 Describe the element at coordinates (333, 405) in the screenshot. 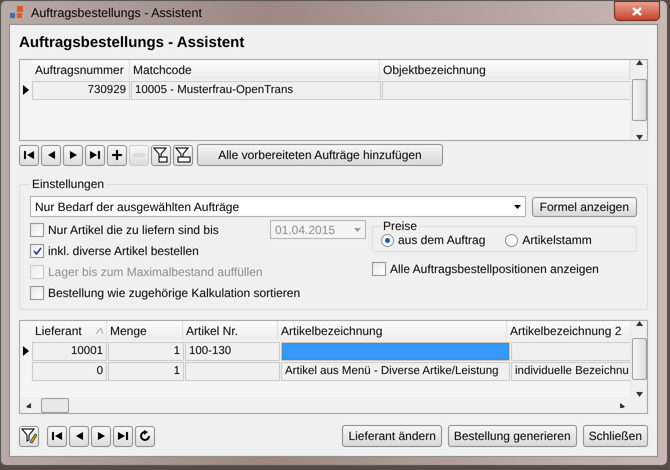

I see `horizontal-scrollbar` at that location.